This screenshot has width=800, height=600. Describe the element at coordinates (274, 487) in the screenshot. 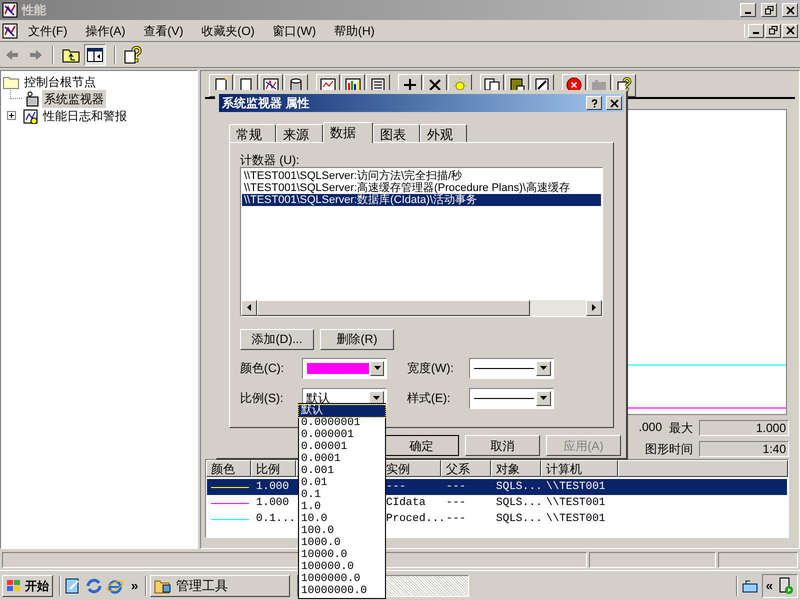

I see `table-cell: 1.000` at that location.